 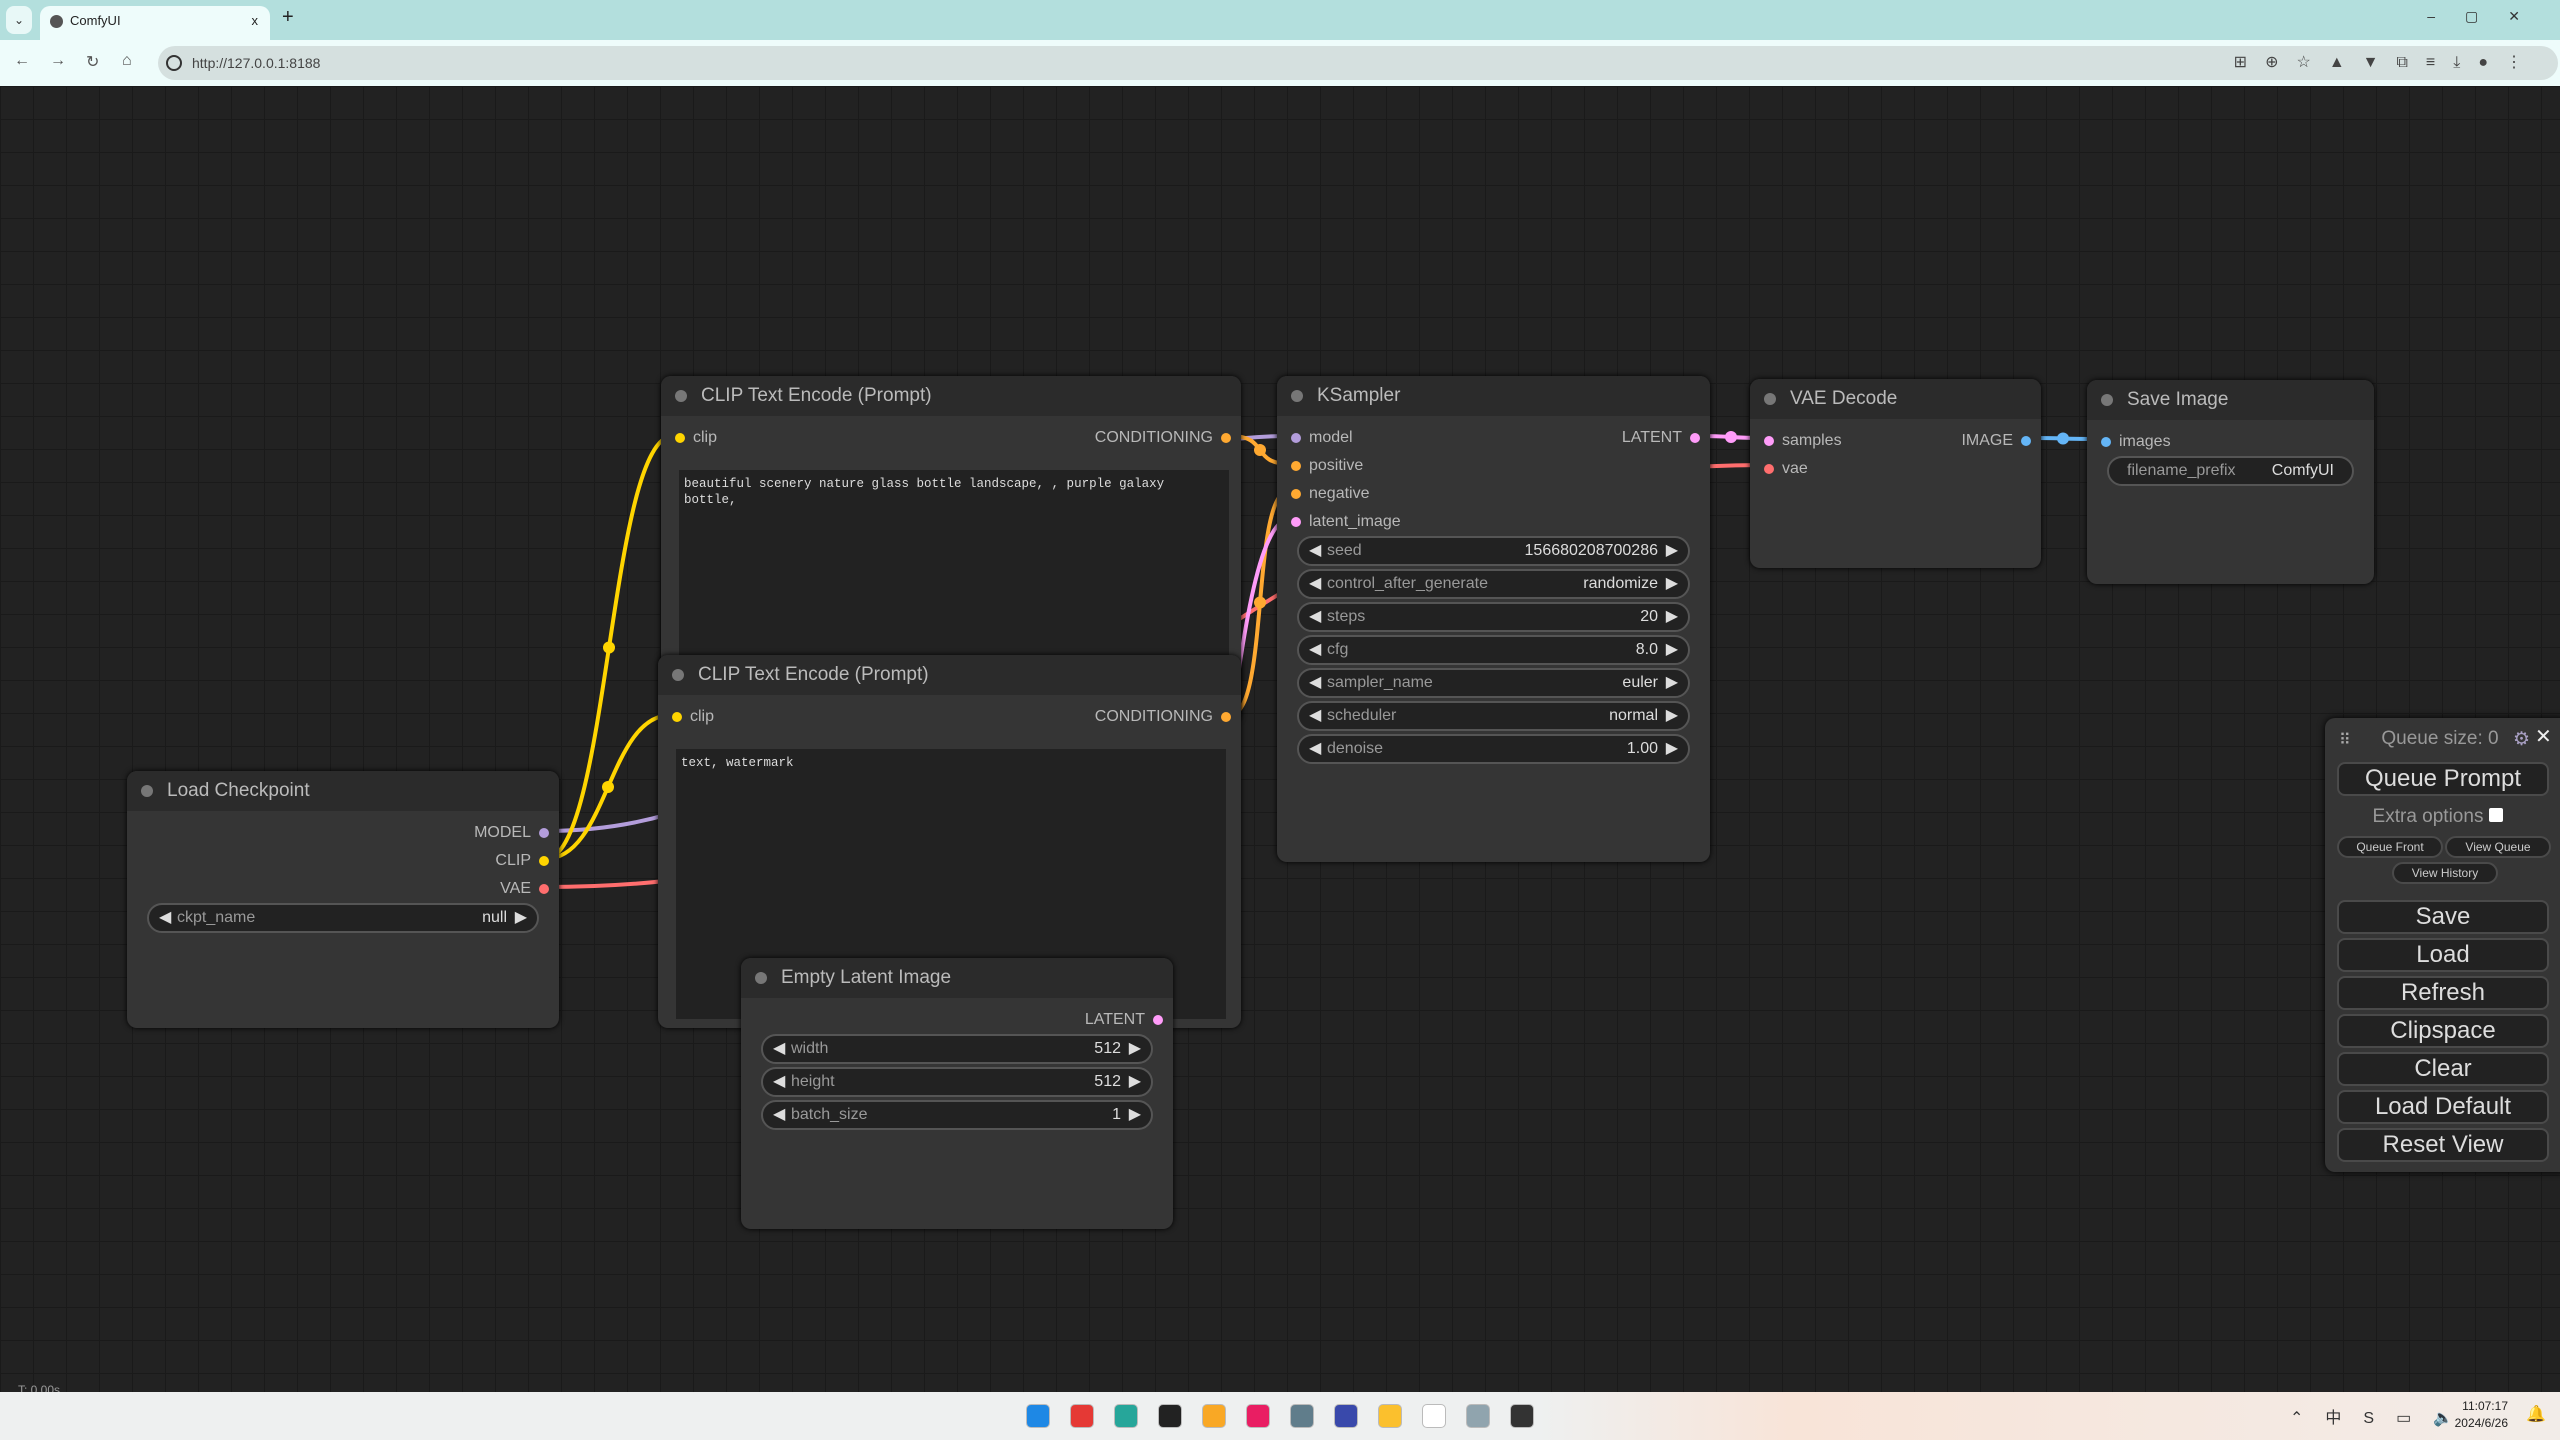 I want to click on widget-seed: ◀ seed 156680208700286 ▶, so click(x=1493, y=551).